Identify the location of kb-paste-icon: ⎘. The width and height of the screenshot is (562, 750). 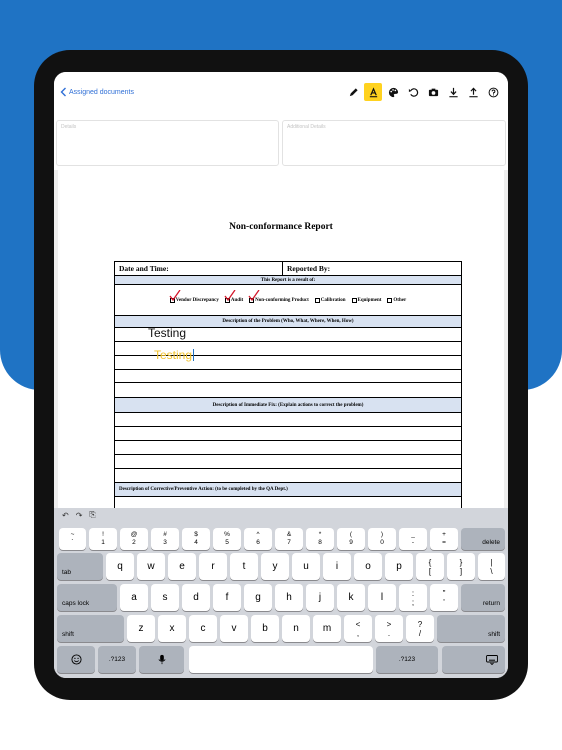
(92, 515).